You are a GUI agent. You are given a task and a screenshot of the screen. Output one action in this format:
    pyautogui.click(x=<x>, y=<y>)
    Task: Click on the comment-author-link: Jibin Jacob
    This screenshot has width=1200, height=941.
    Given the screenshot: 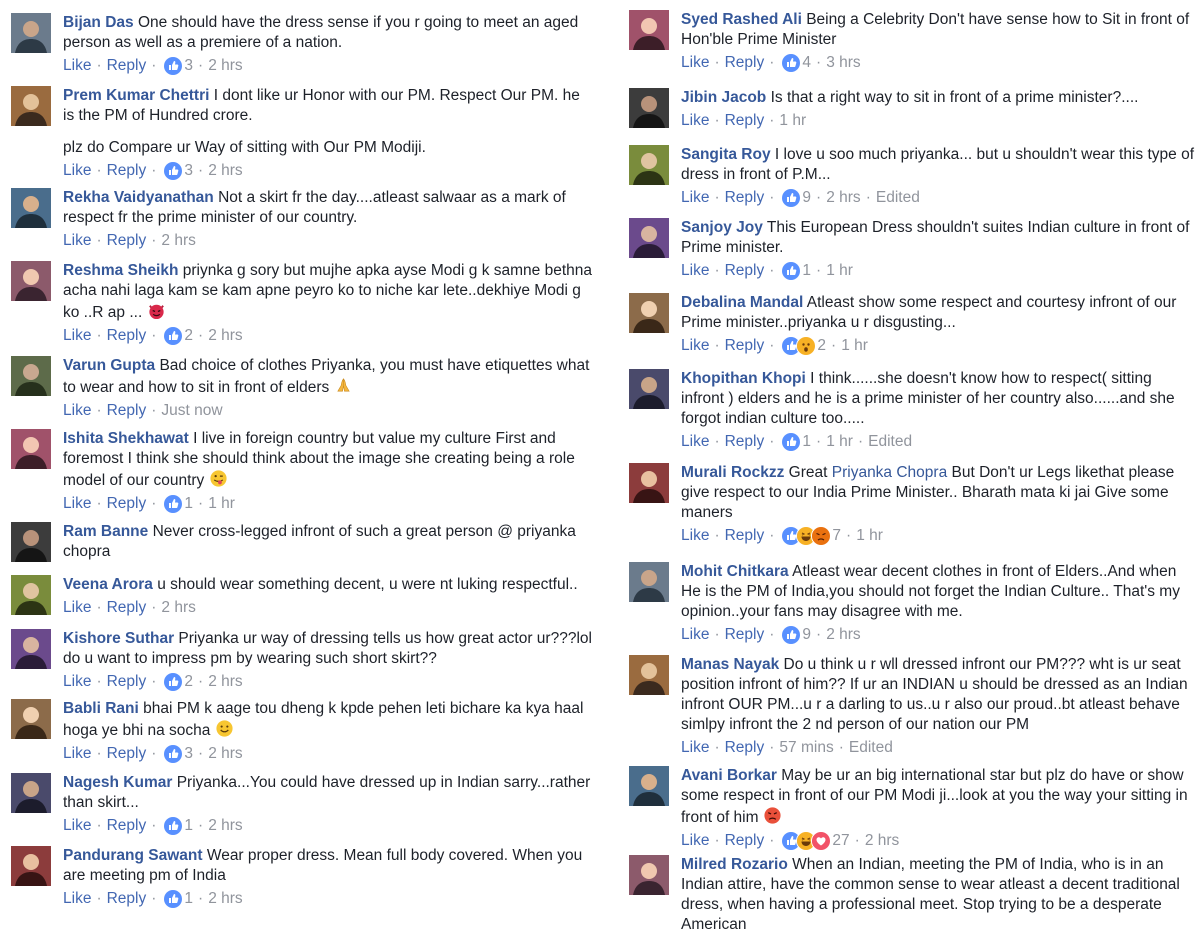 What is the action you would take?
    pyautogui.click(x=723, y=97)
    